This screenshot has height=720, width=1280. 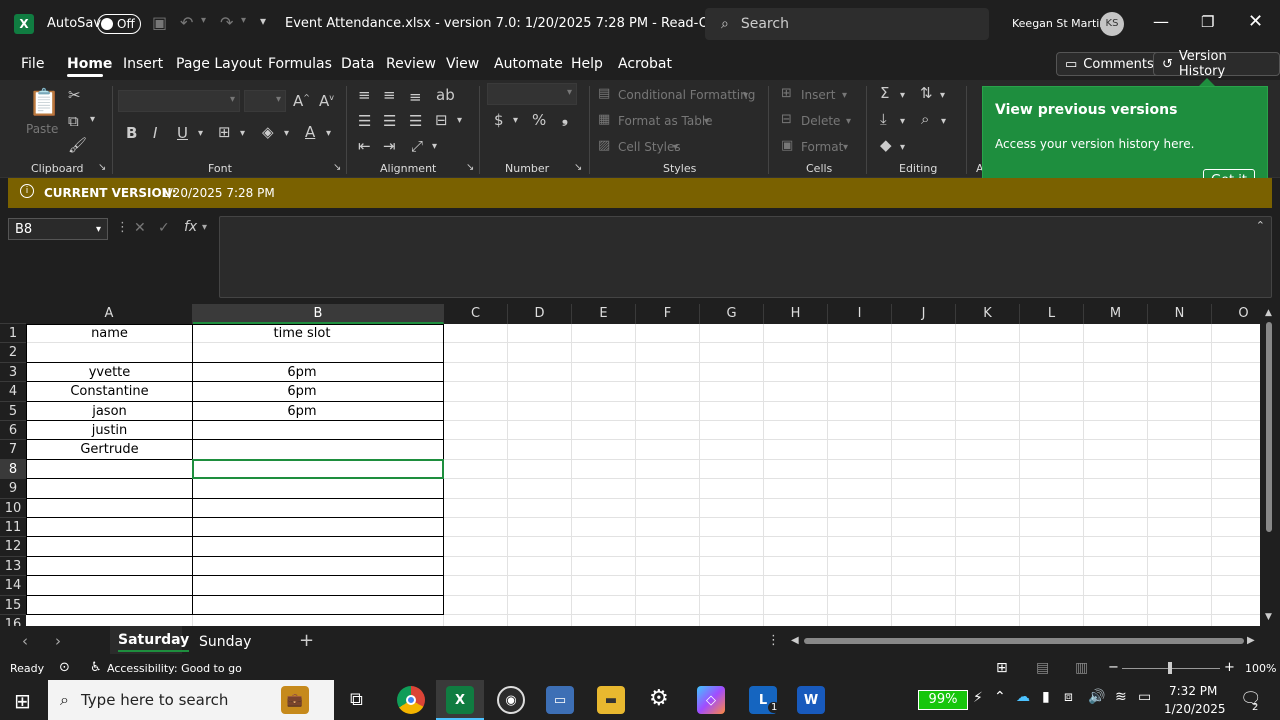 What do you see at coordinates (77, 145) in the screenshot?
I see `format-painter-icon: 🖌` at bounding box center [77, 145].